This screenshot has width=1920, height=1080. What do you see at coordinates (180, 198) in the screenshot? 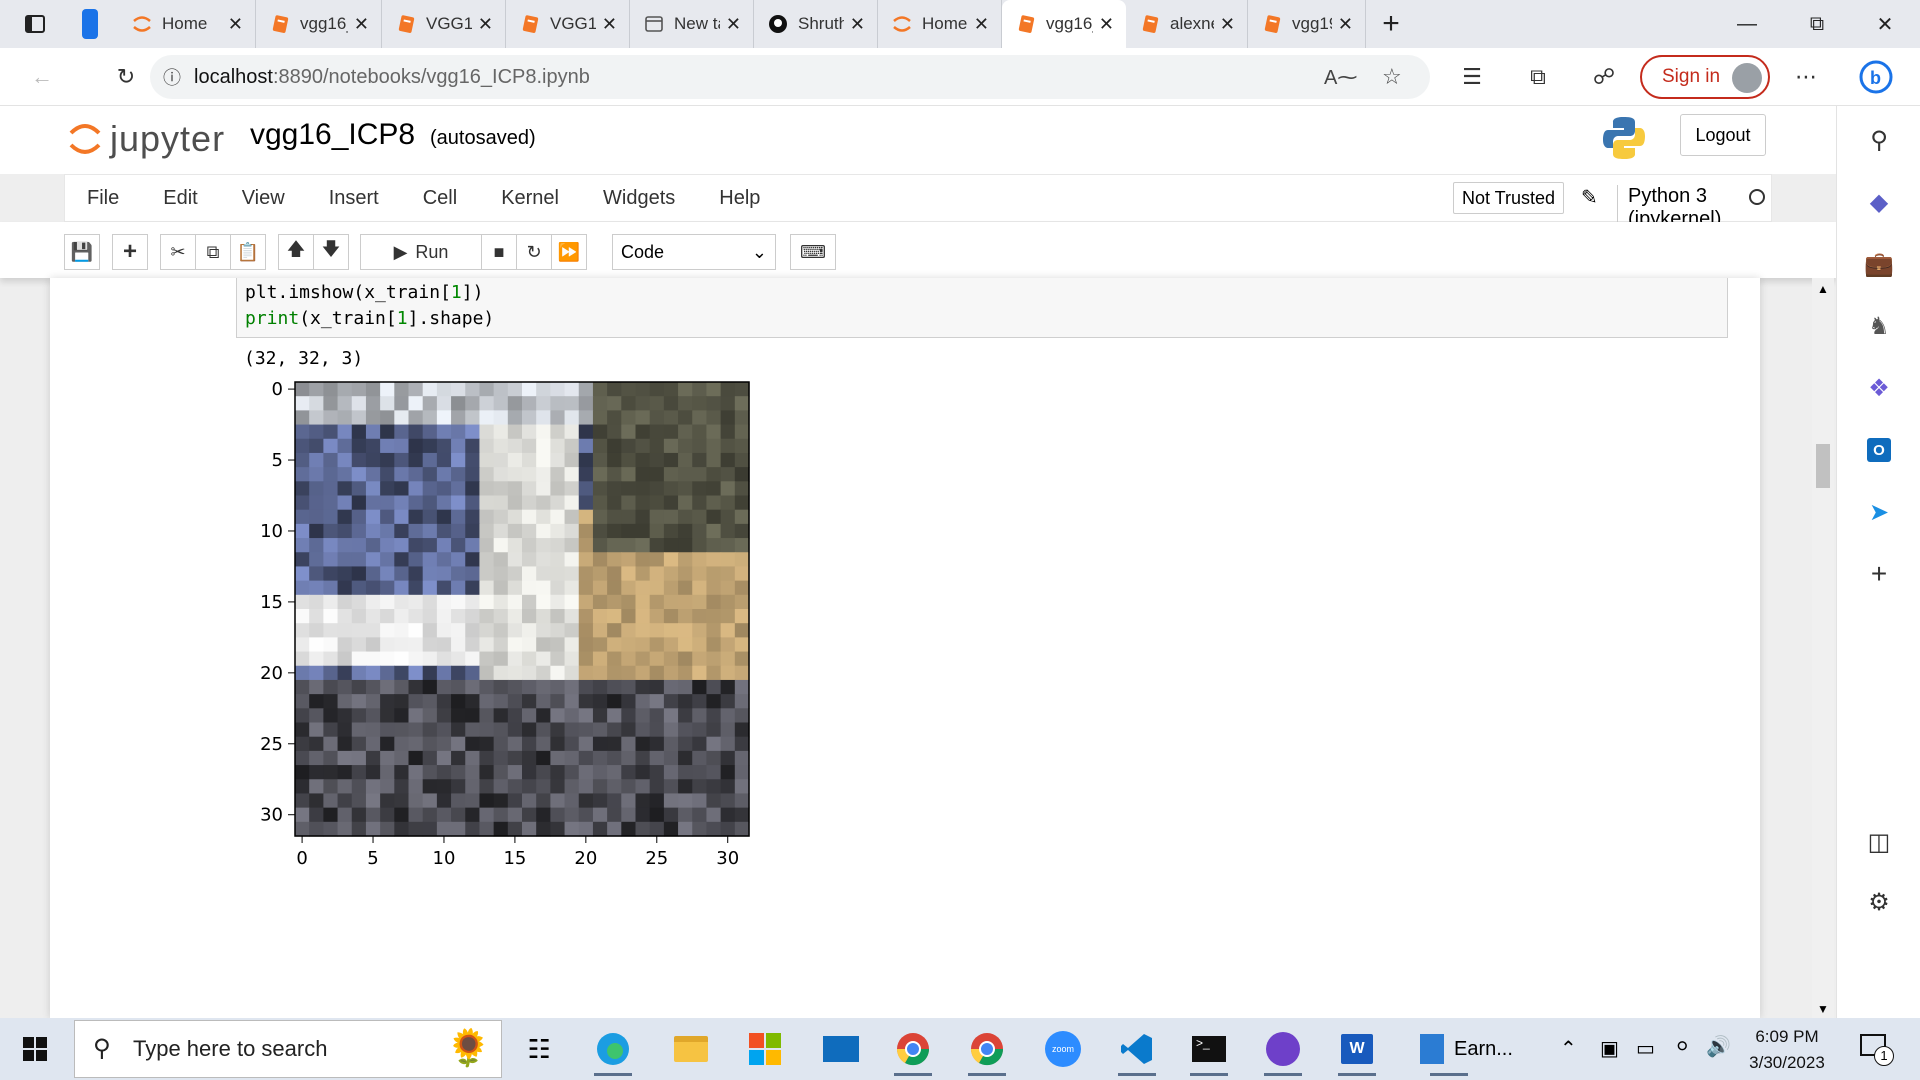
I see `menu-edit: Edit` at bounding box center [180, 198].